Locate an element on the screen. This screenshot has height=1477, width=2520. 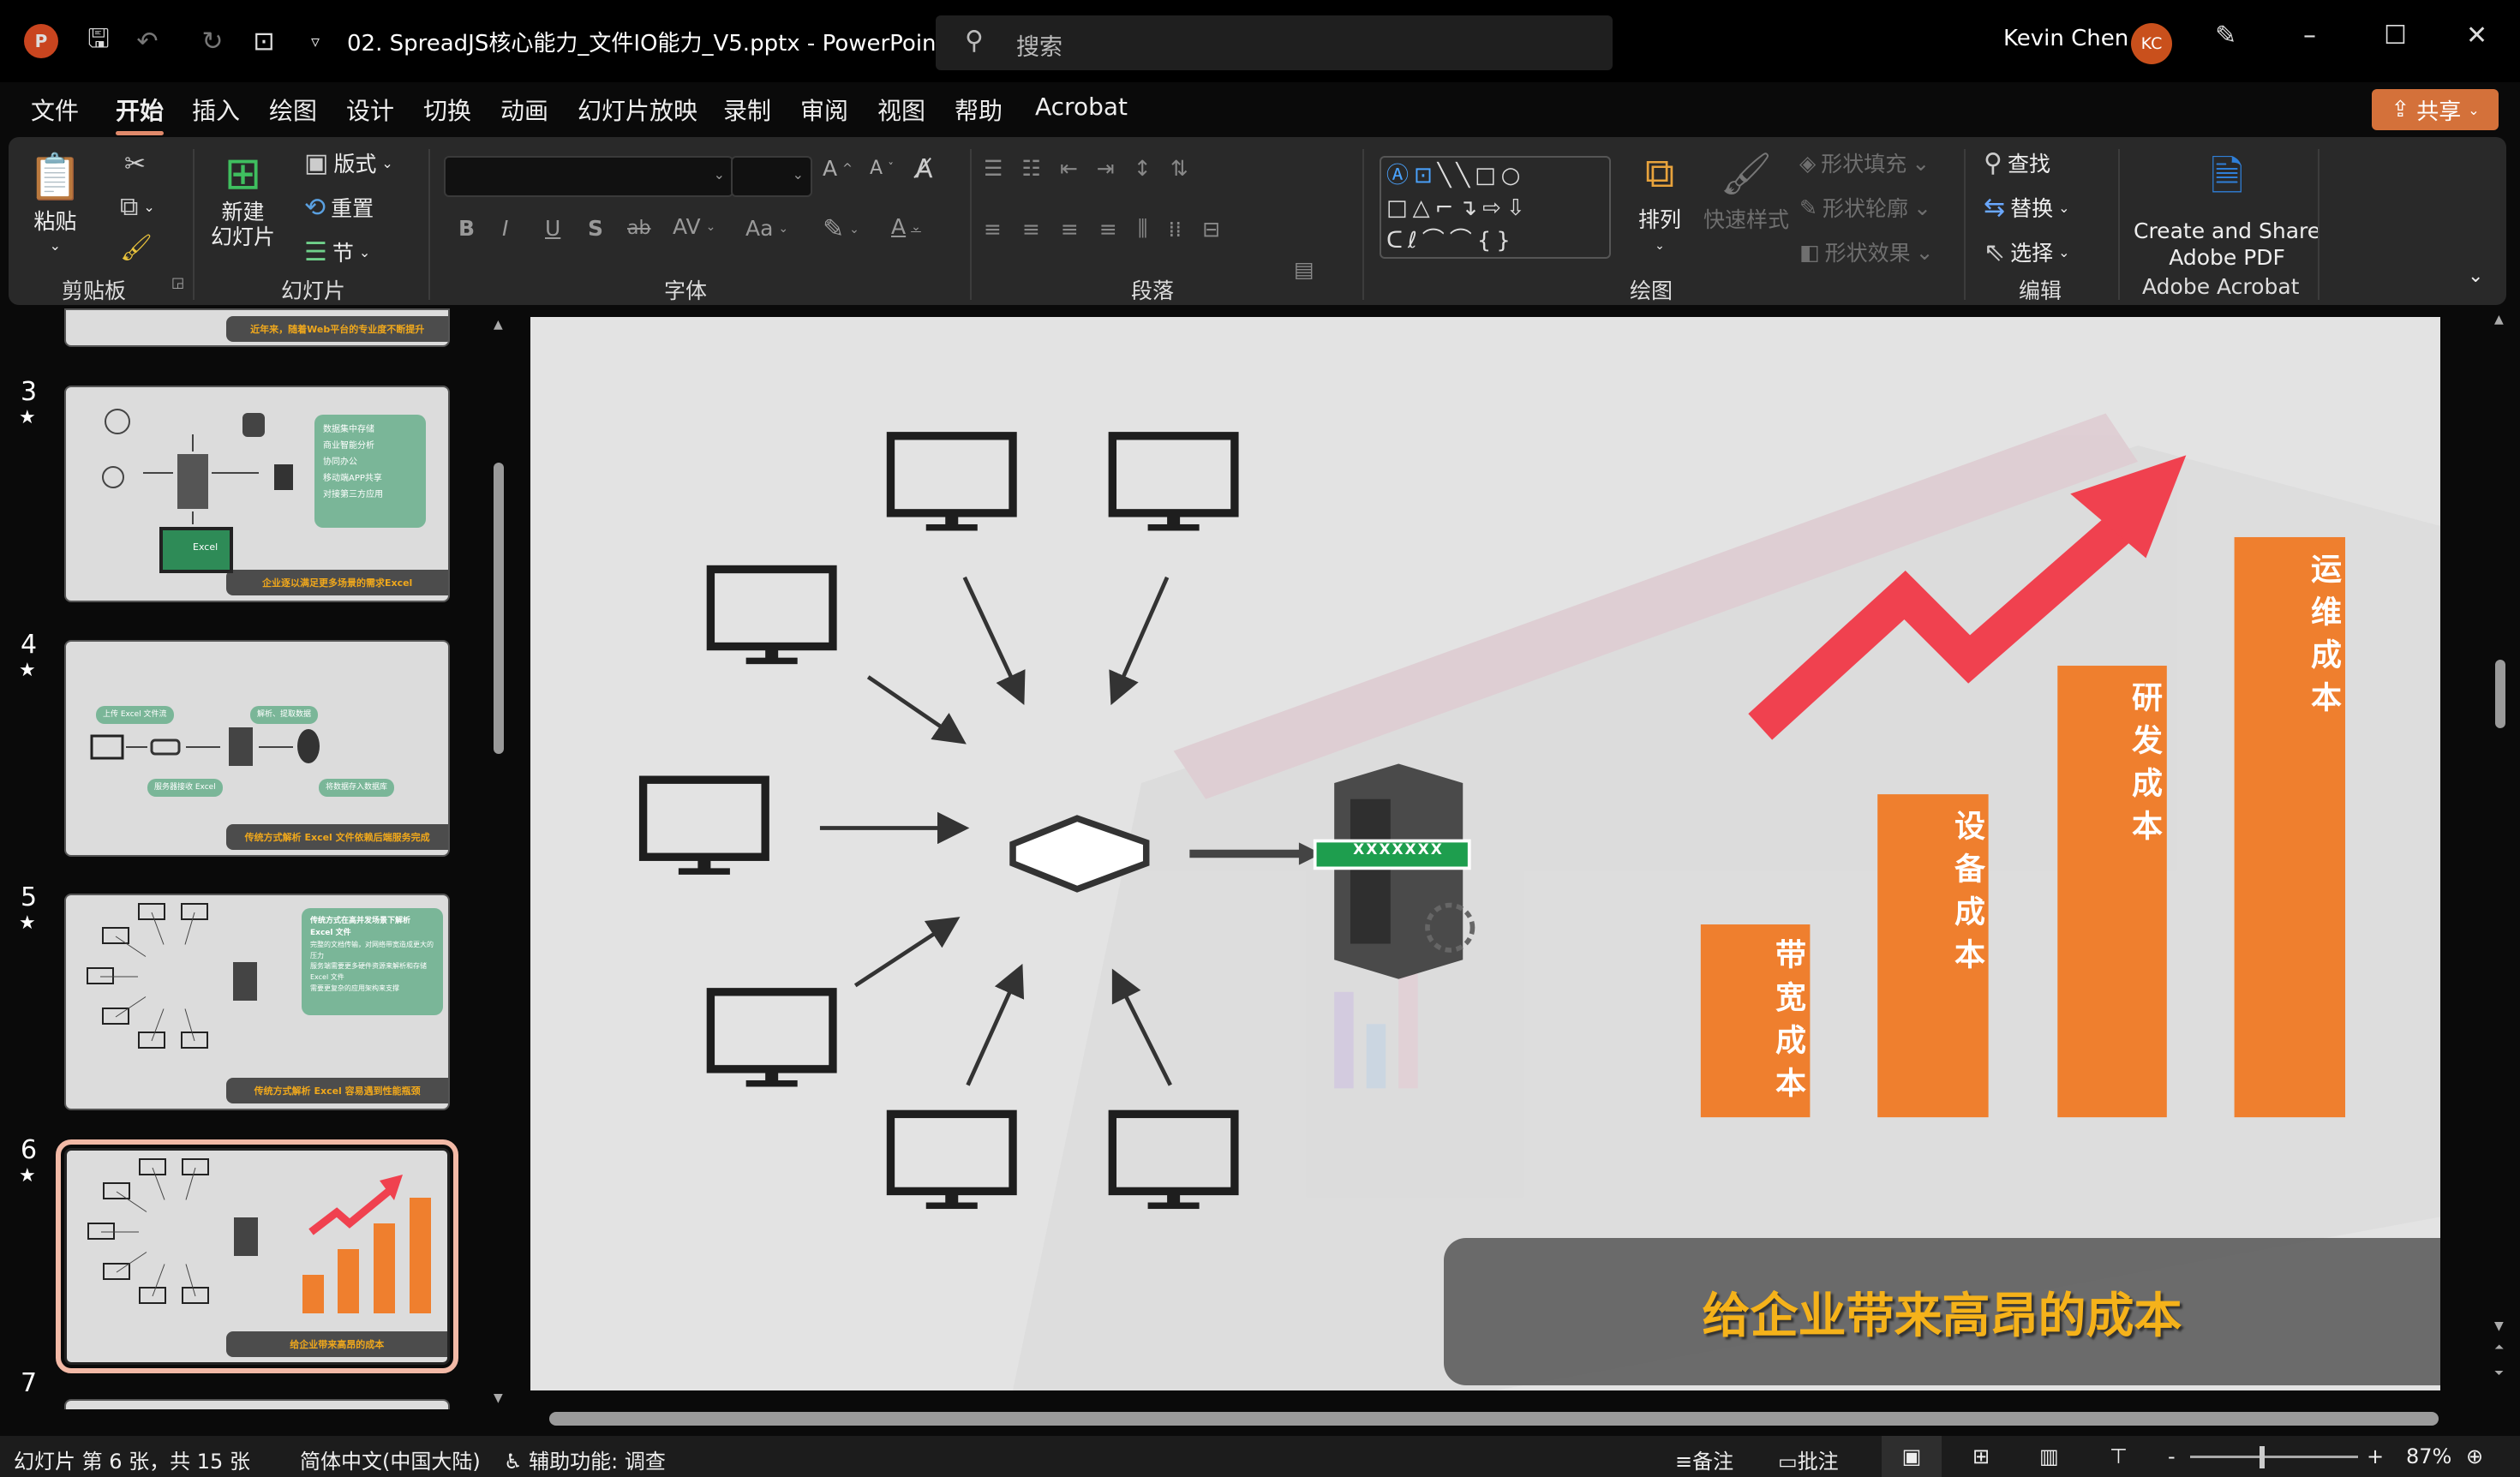
zoom-slider-thumb is located at coordinates (2262, 1457).